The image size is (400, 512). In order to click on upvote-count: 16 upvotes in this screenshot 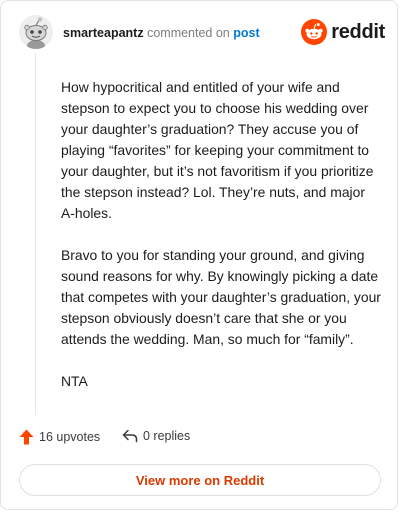, I will do `click(70, 437)`.